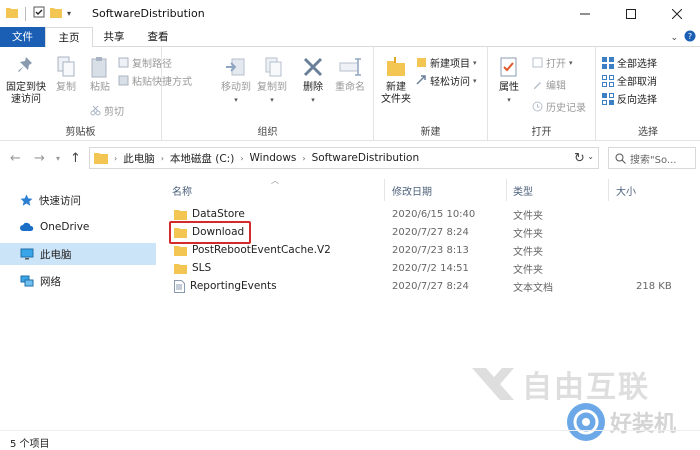  I want to click on properties-button: 属性 ▾, so click(509, 80).